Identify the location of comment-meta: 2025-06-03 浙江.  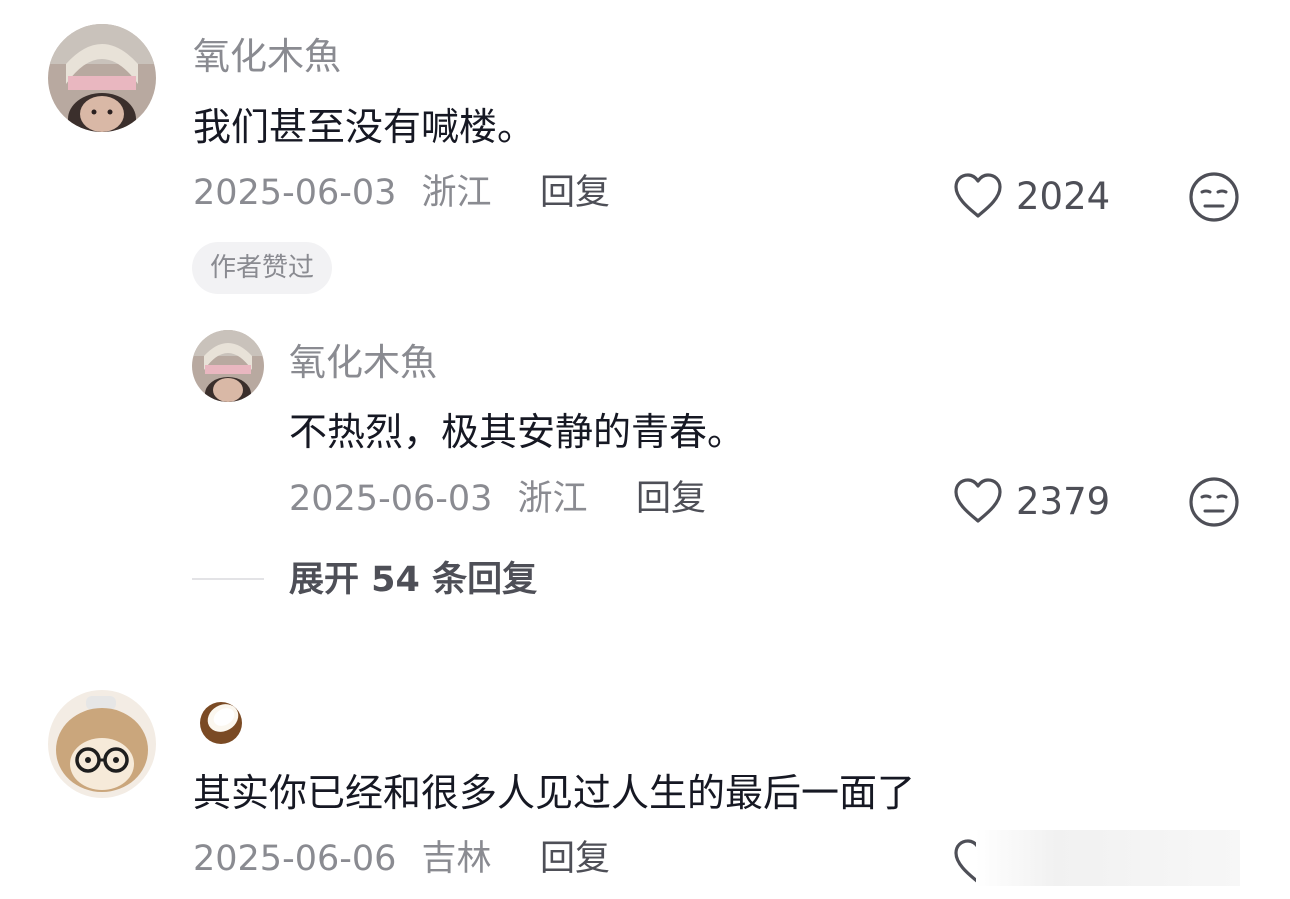
(342, 193).